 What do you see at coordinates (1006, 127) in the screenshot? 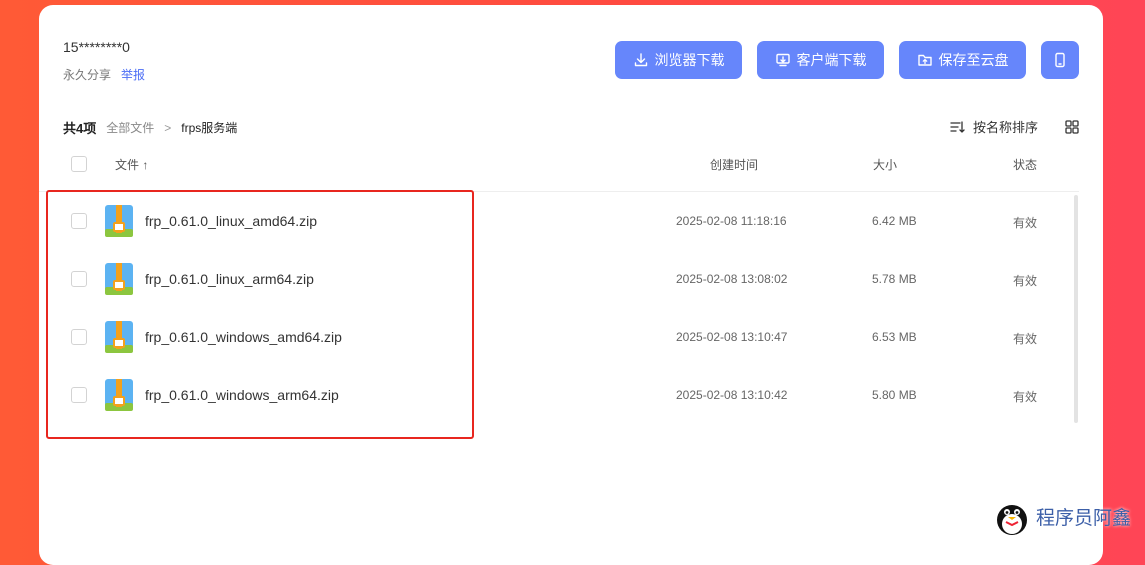
I see `sort-label: 按名称排序` at bounding box center [1006, 127].